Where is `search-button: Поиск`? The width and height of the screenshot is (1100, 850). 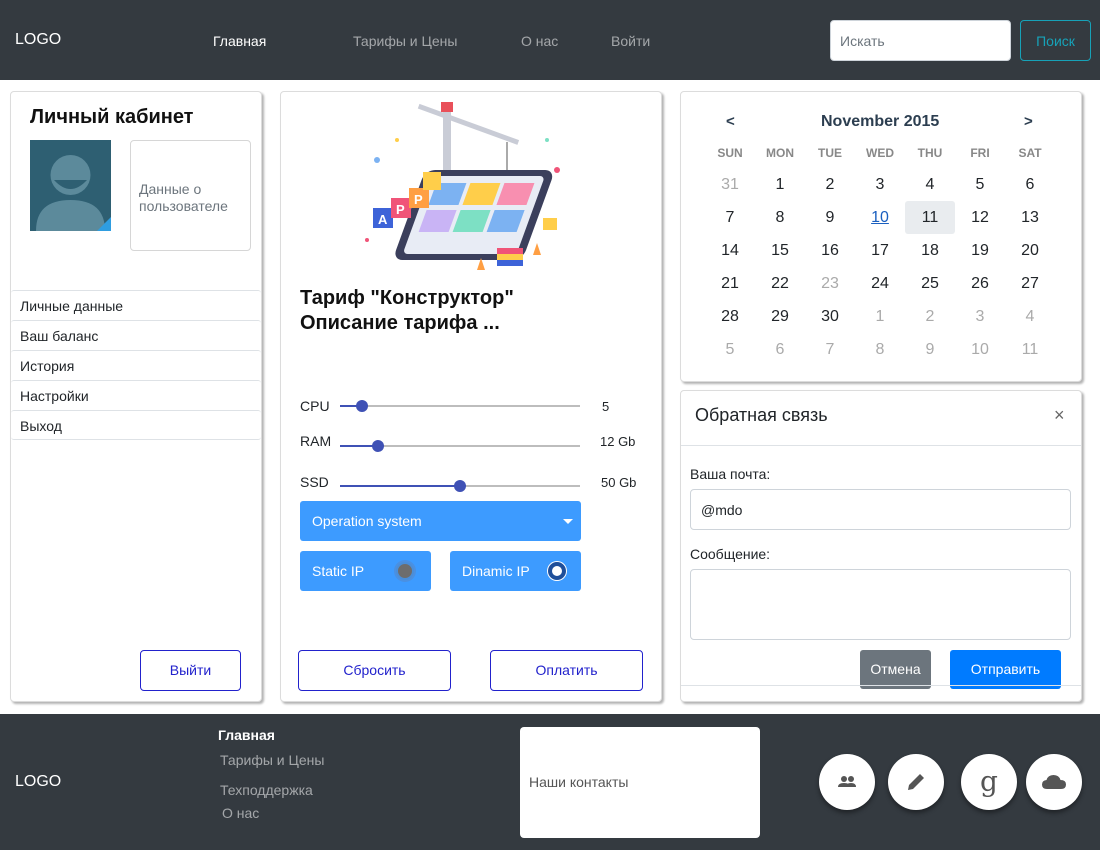 search-button: Поиск is located at coordinates (1055, 40).